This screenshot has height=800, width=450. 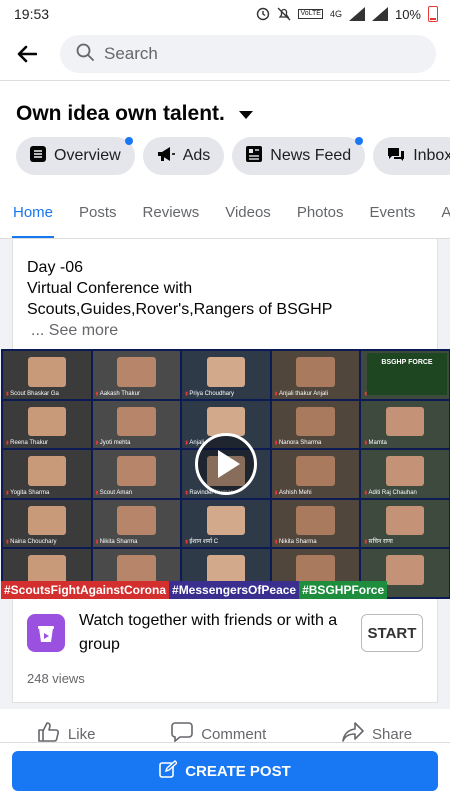 What do you see at coordinates (347, 14) in the screenshot?
I see `status-icons: VoLTE 4G 10%` at bounding box center [347, 14].